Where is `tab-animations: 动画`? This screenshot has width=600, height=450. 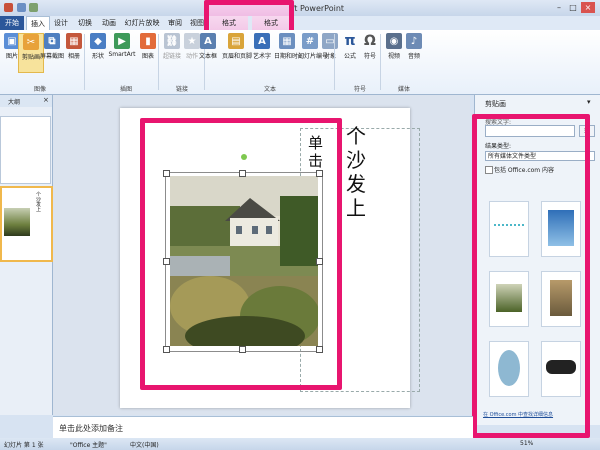
tab-animations: 动画 is located at coordinates (109, 23).